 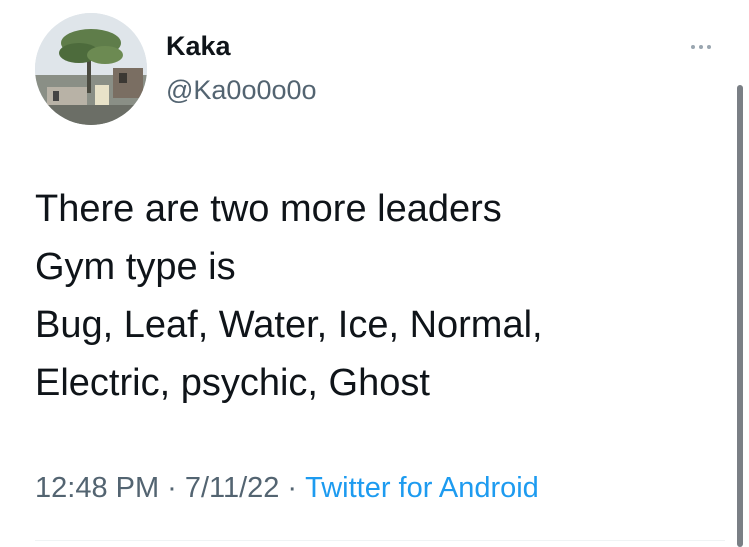 I want to click on tweet-time: 12:48 PM, so click(x=97, y=488).